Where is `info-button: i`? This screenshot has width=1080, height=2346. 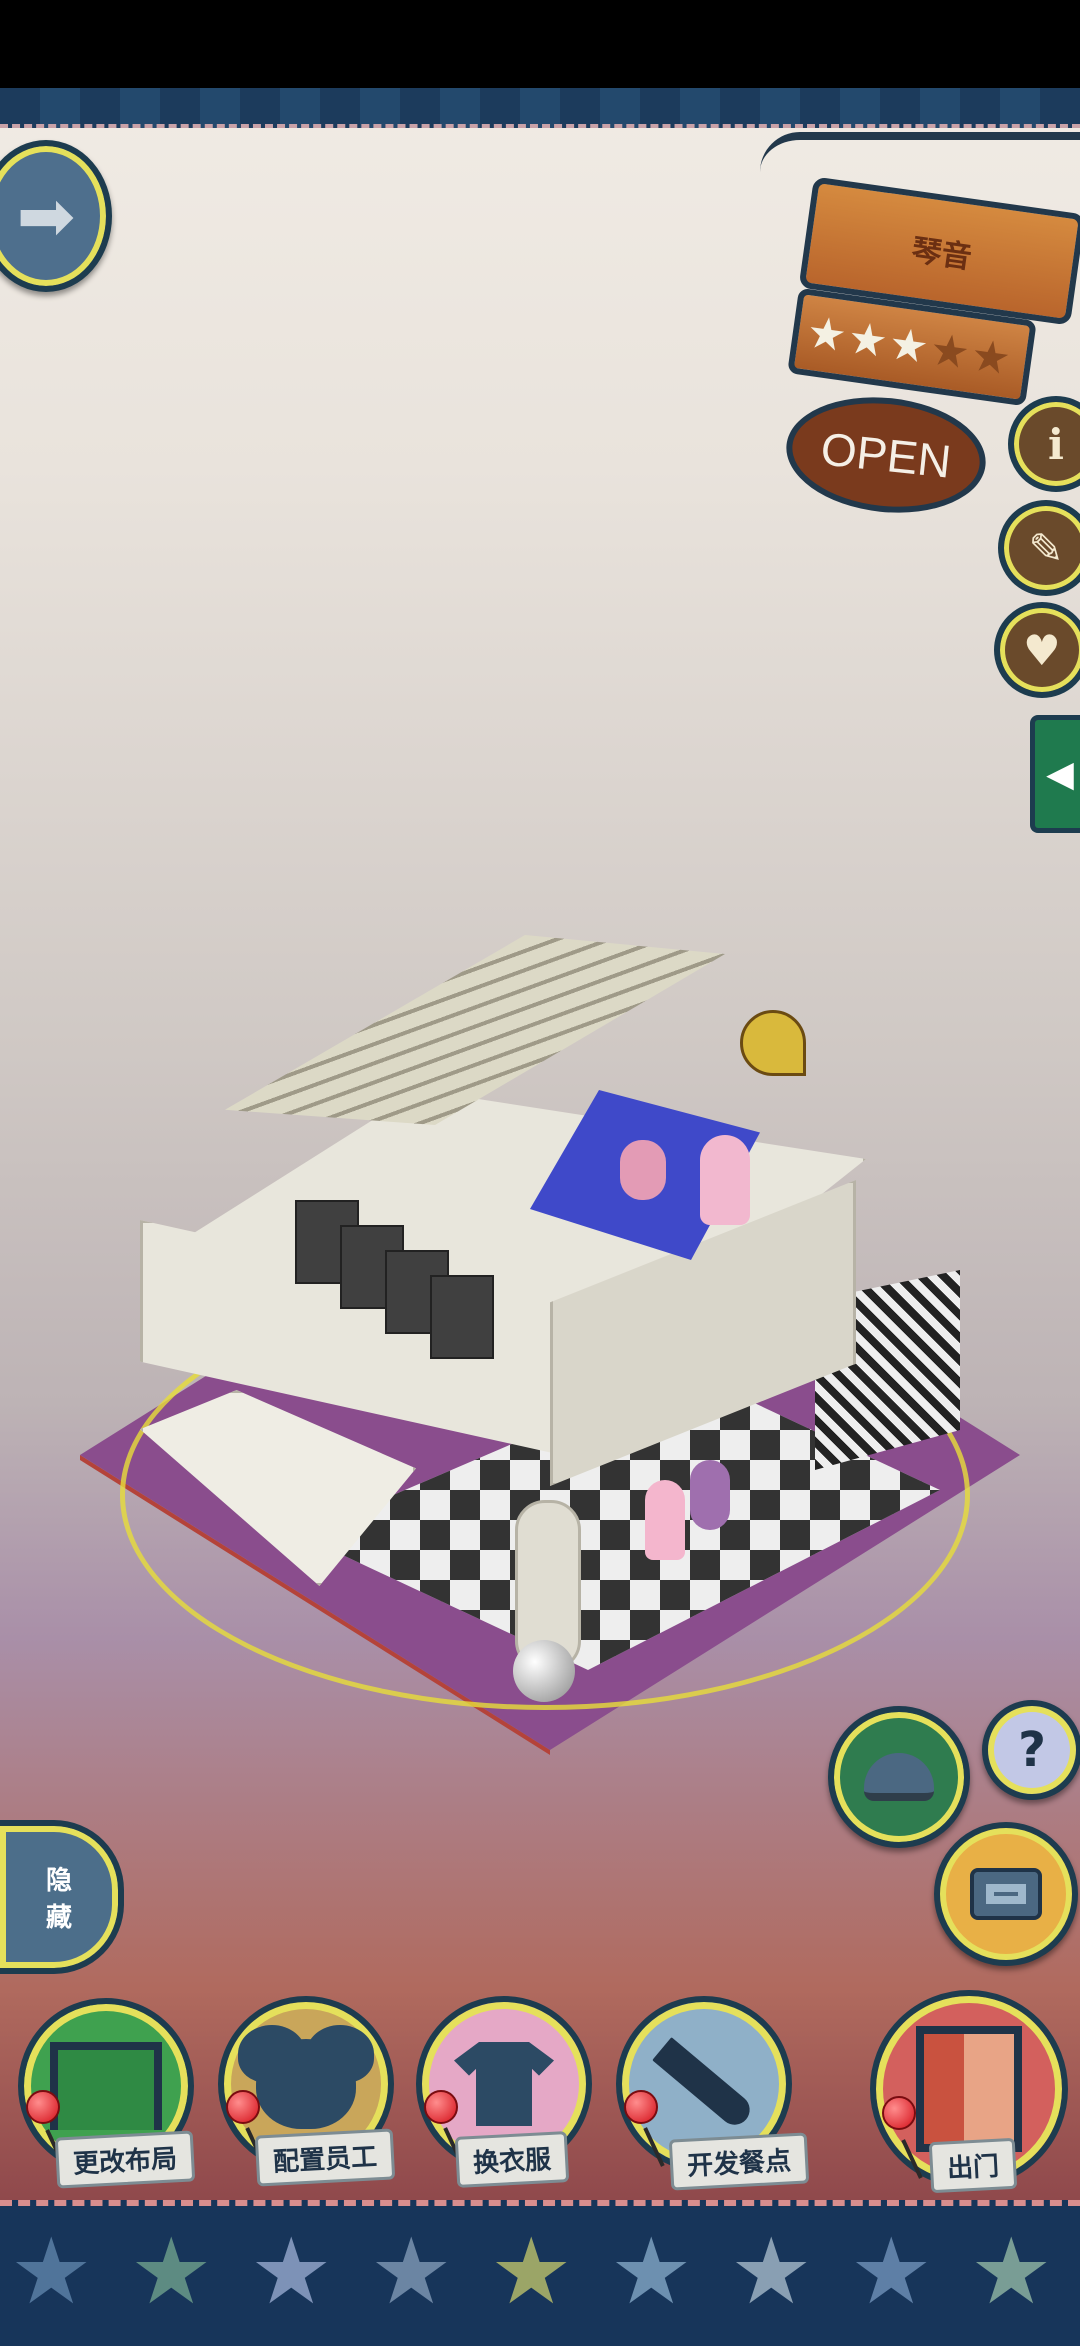
info-button: i is located at coordinates (1044, 444).